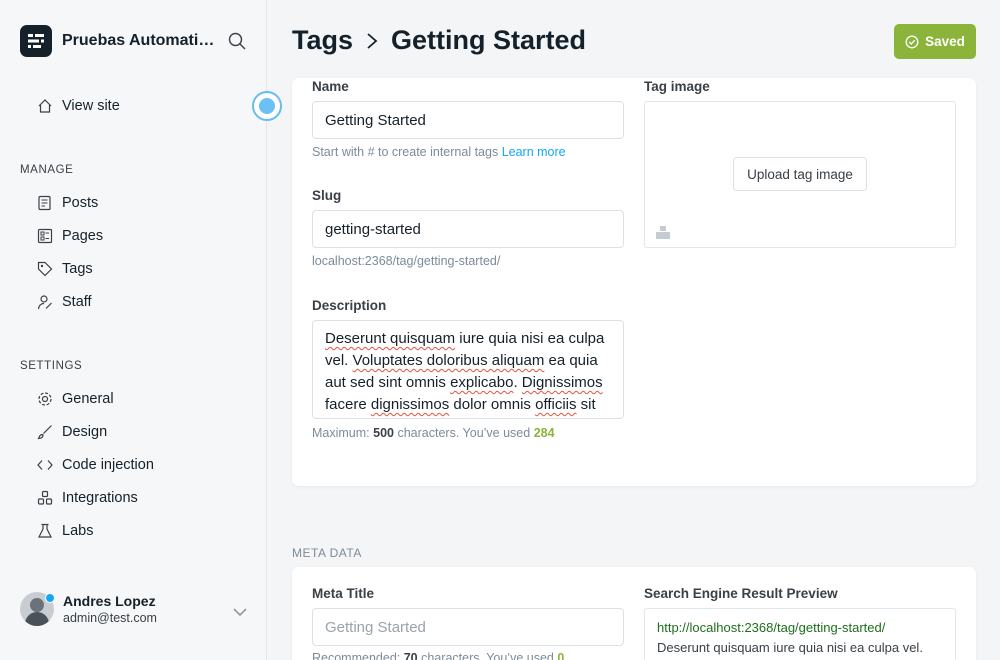  What do you see at coordinates (109, 601) in the screenshot?
I see `user-name: Andres Lopez` at bounding box center [109, 601].